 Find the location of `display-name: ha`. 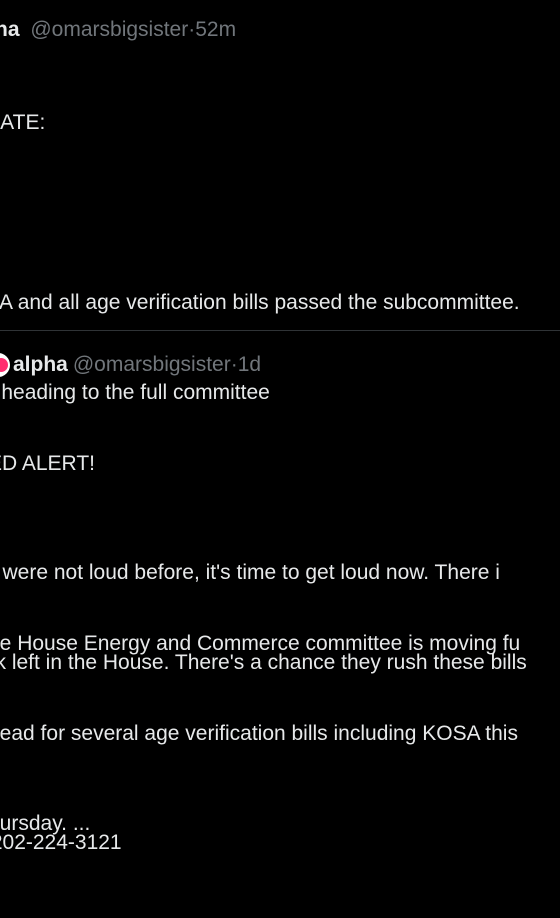

display-name: ha is located at coordinates (10, 29).